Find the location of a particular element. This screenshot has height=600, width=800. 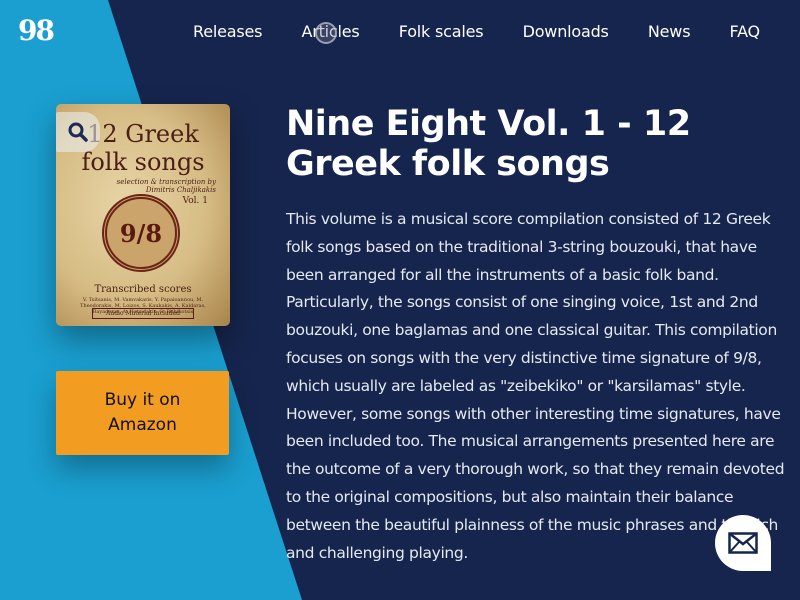

envelope-icon is located at coordinates (743, 543).